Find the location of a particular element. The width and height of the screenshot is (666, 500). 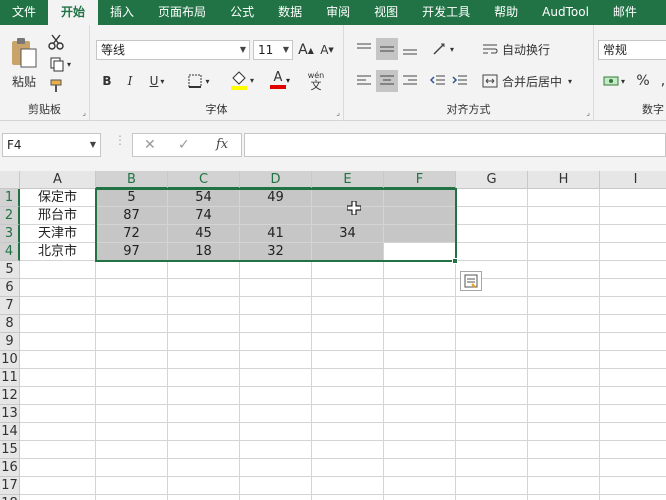

tab-data: 数据 is located at coordinates (290, 12).